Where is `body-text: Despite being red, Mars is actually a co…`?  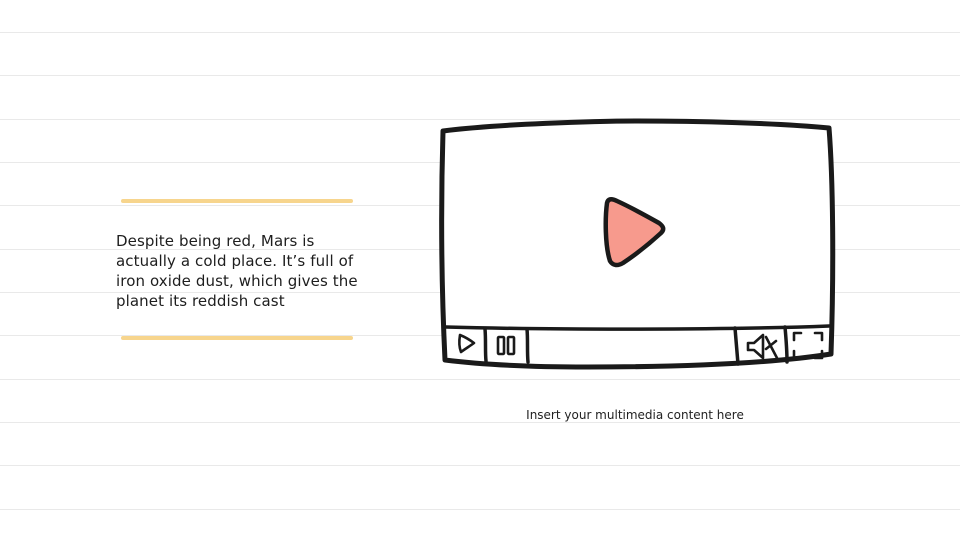 body-text: Despite being red, Mars is actually a co… is located at coordinates (237, 271).